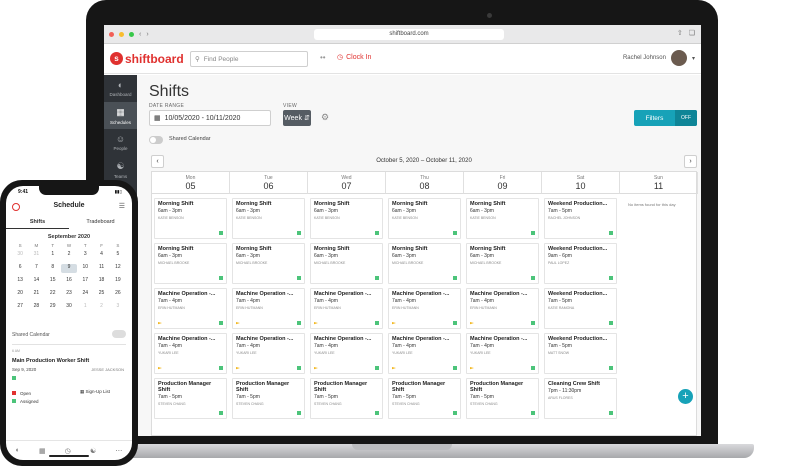  Describe the element at coordinates (156, 140) in the screenshot. I see `shared-calendar-toggle` at that location.